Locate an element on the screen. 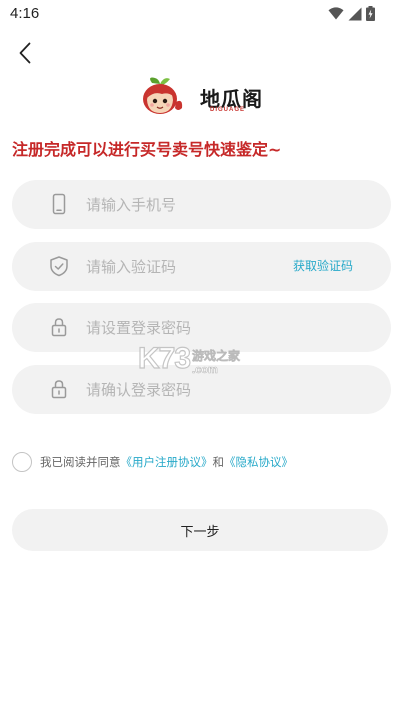 The height and width of the screenshot is (716, 403). back-button is located at coordinates (25, 53).